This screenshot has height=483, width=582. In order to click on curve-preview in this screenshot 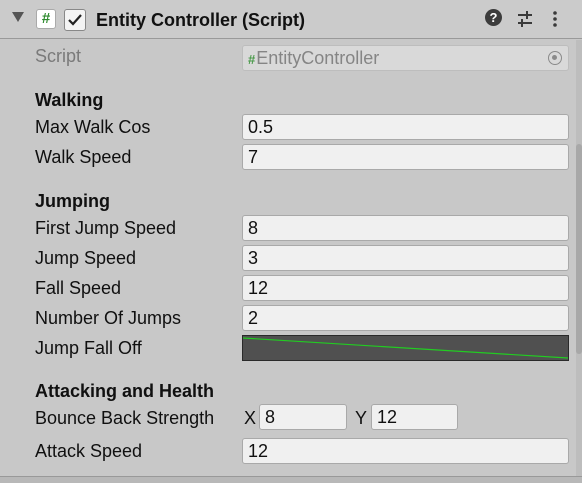, I will do `click(405, 348)`.